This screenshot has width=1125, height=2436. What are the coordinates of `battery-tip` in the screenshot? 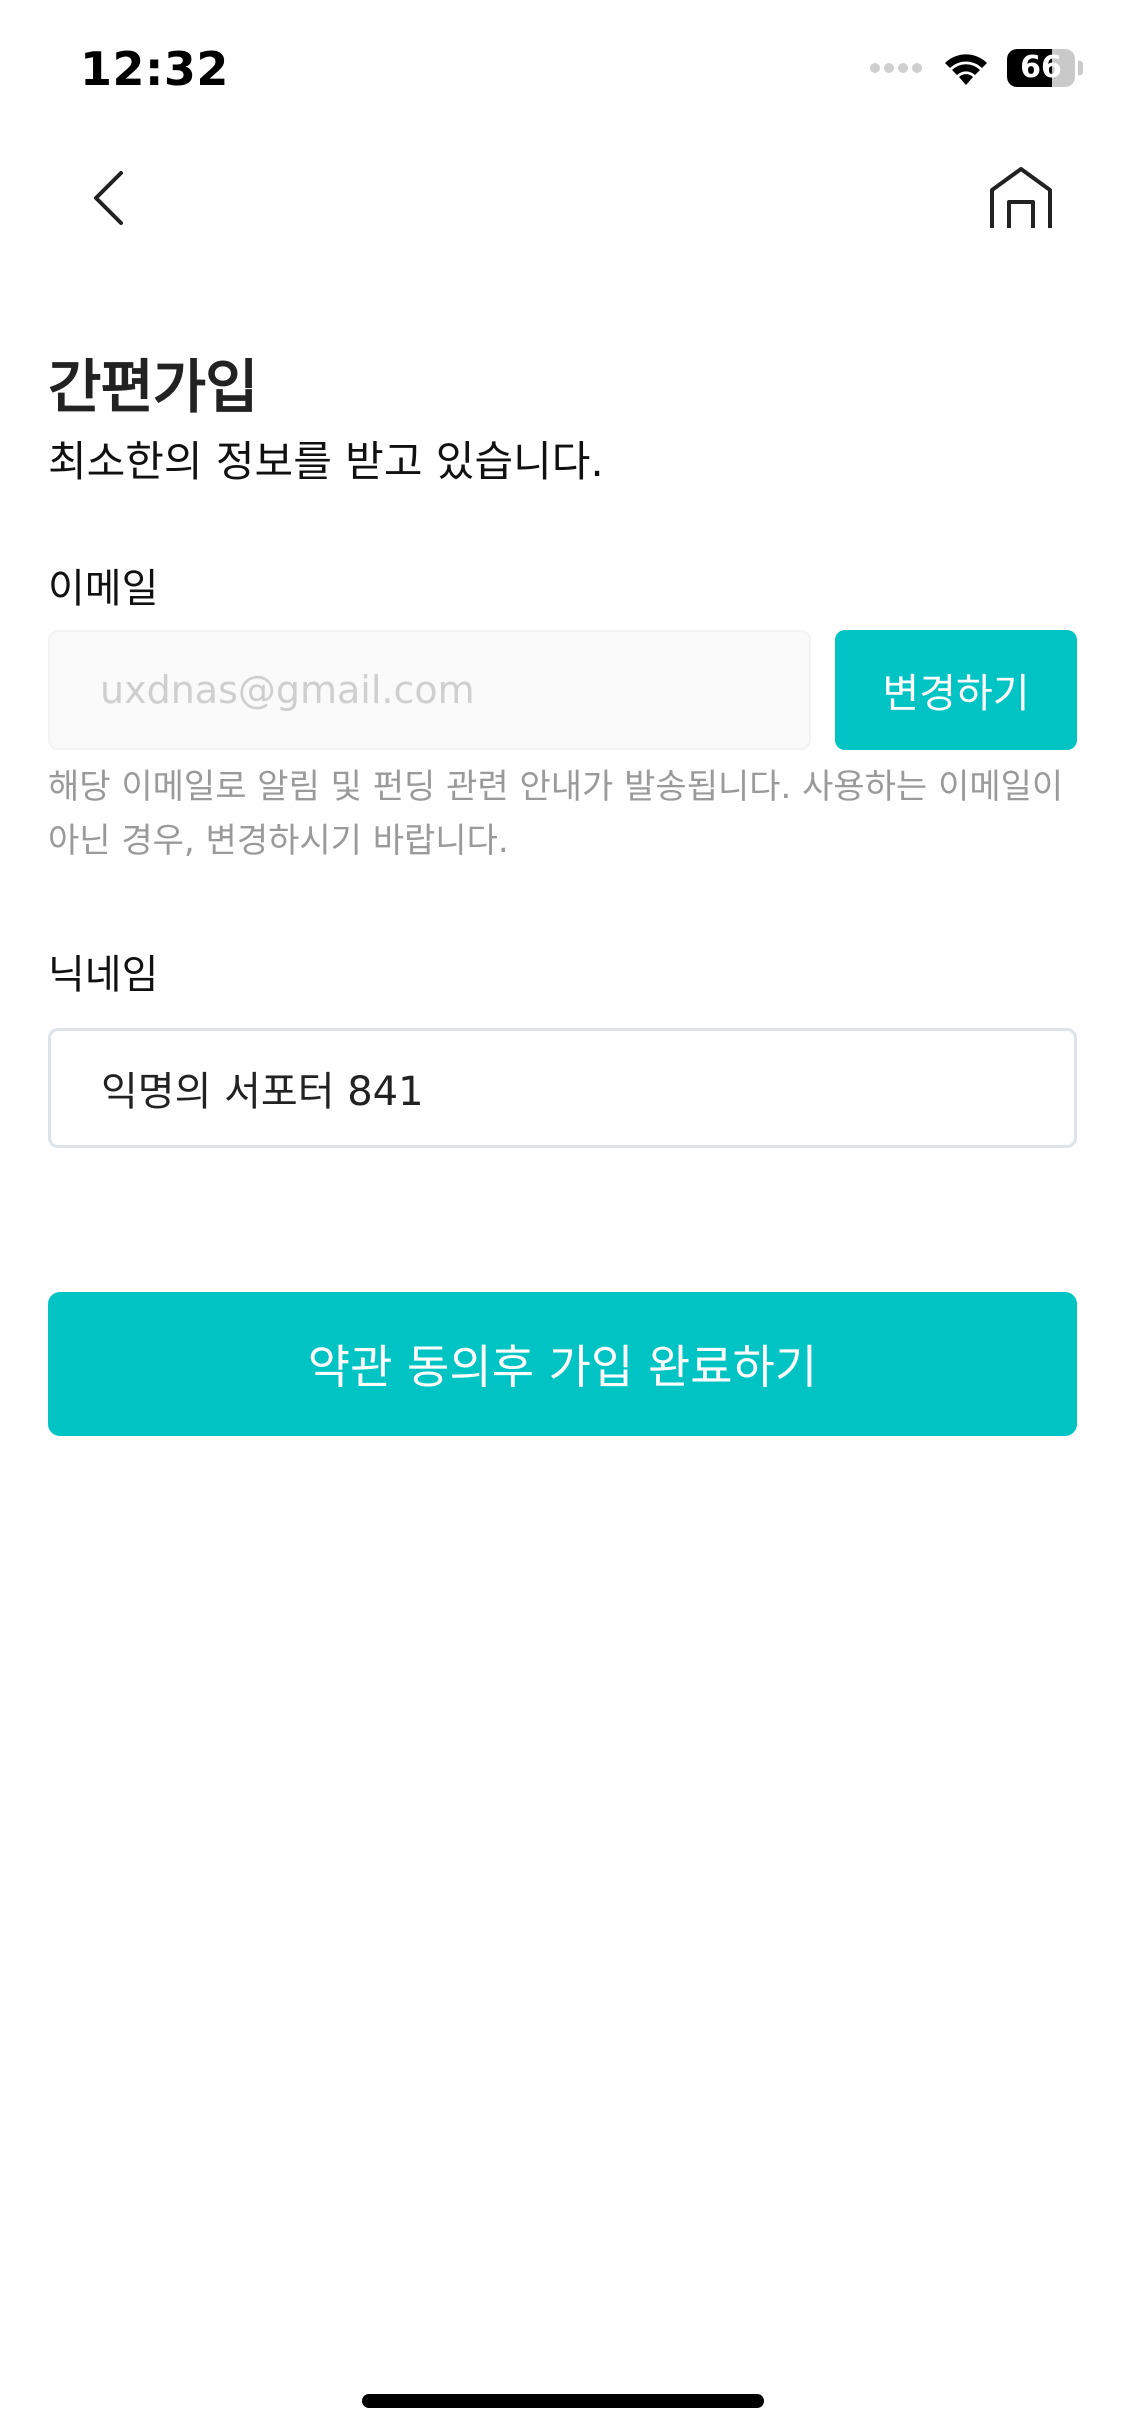 It's located at (1080, 68).